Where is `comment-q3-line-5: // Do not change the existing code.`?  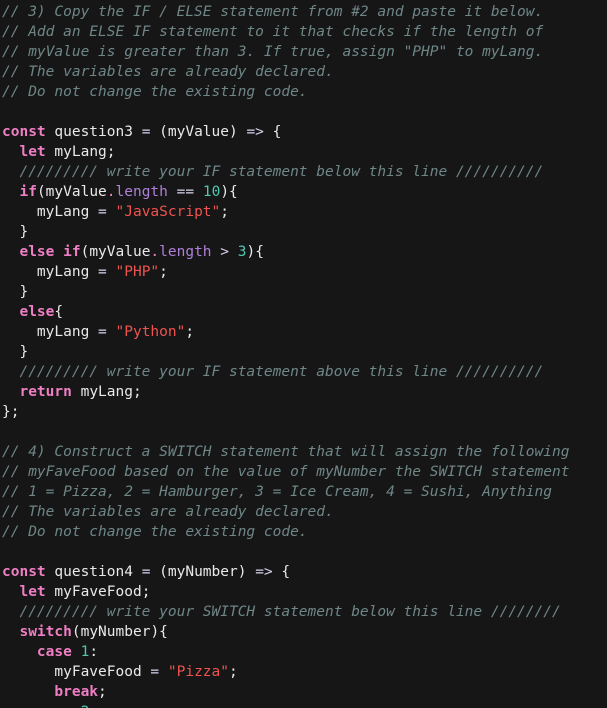 comment-q3-line-5: // Do not change the existing code. is located at coordinates (303, 92).